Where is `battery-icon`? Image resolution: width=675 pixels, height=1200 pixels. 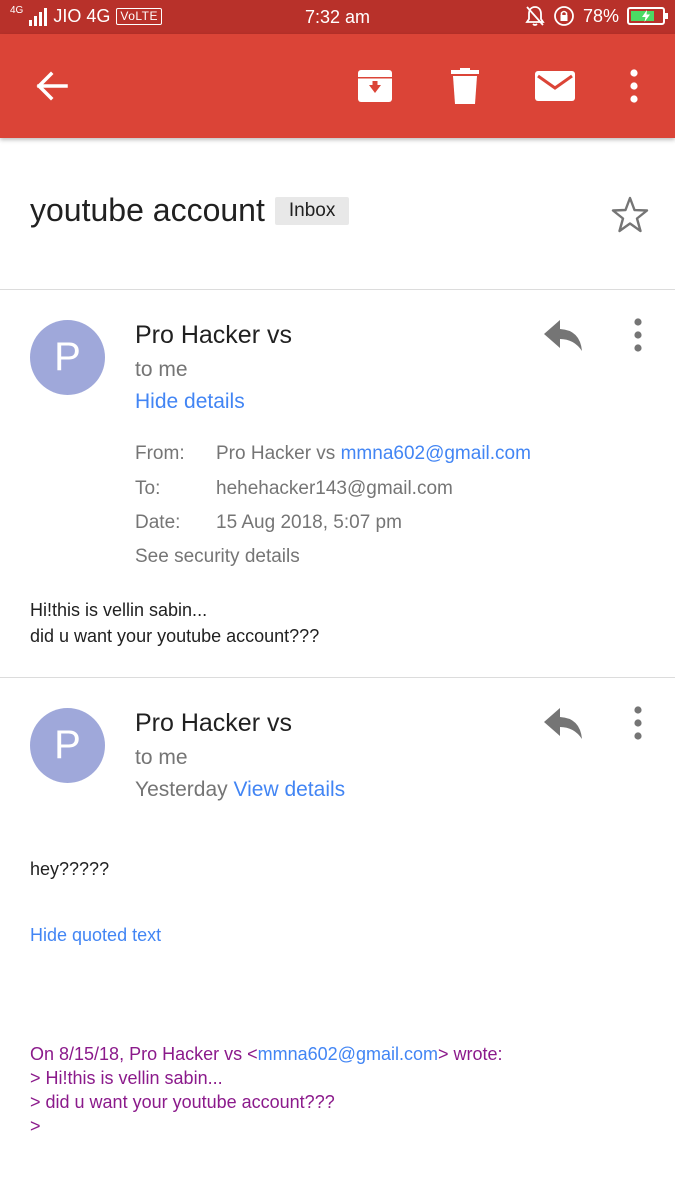
battery-icon is located at coordinates (647, 16).